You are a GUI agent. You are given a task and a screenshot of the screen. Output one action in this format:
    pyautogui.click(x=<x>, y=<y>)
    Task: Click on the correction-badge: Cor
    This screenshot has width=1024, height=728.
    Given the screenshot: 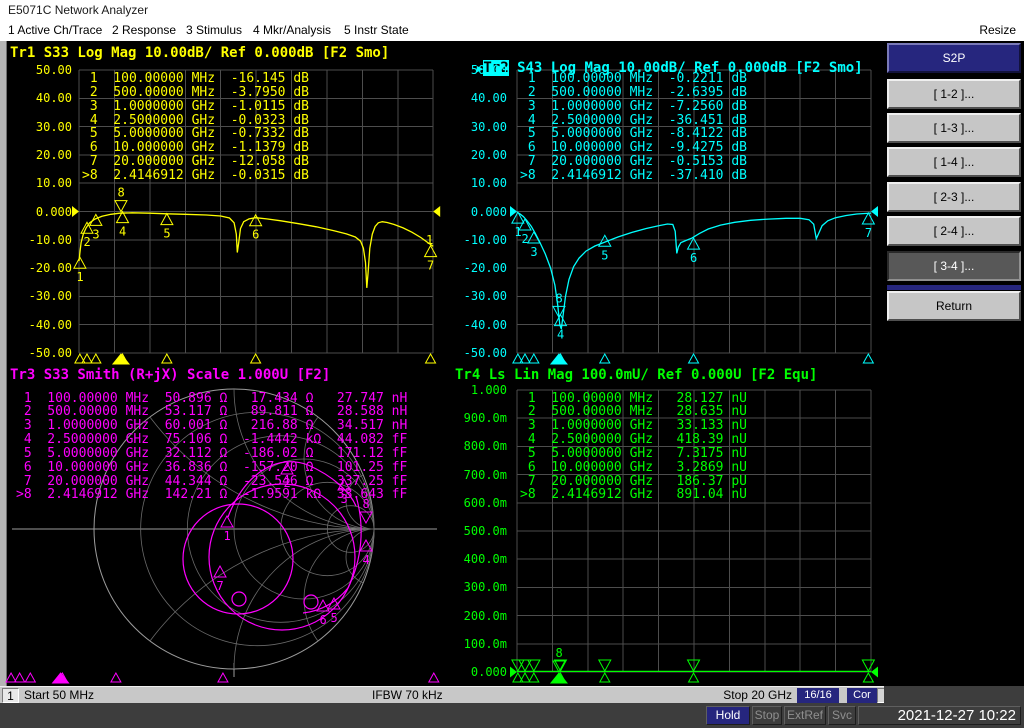 What is the action you would take?
    pyautogui.click(x=862, y=695)
    